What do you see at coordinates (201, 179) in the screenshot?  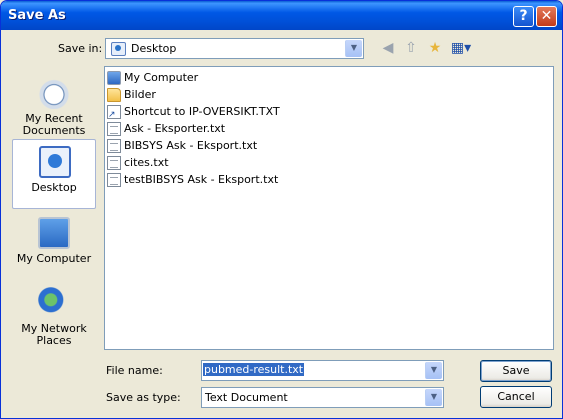 I see `file-name: testBIBSYS Ask - Eksport.txt` at bounding box center [201, 179].